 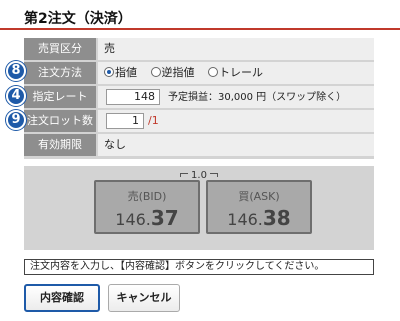 I want to click on bid-button: 売(BID) 146.37, so click(x=147, y=207).